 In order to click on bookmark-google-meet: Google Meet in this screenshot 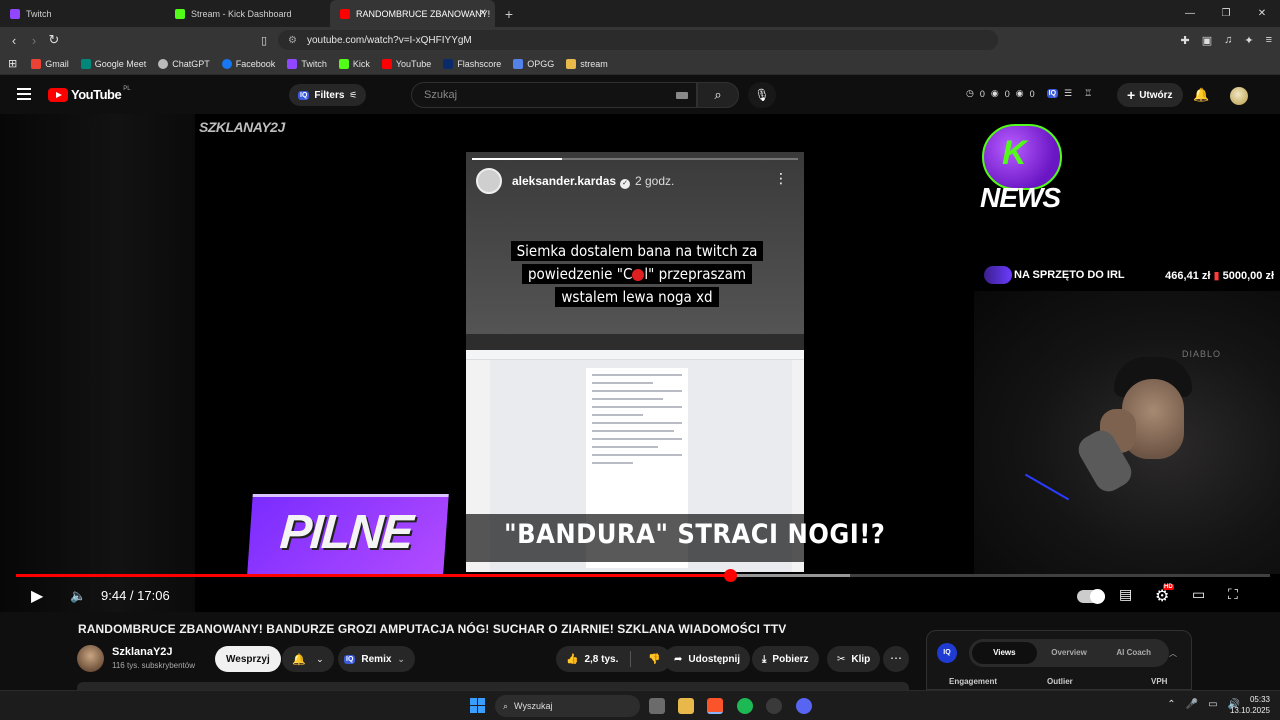, I will do `click(113, 63)`.